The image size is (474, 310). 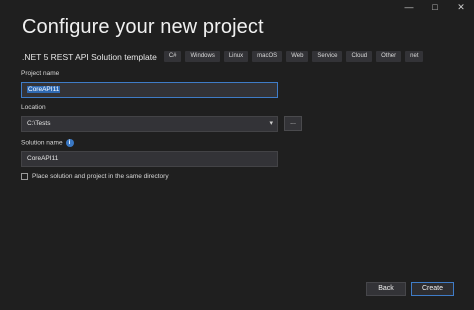 I want to click on project-name-label: Project name, so click(x=40, y=73).